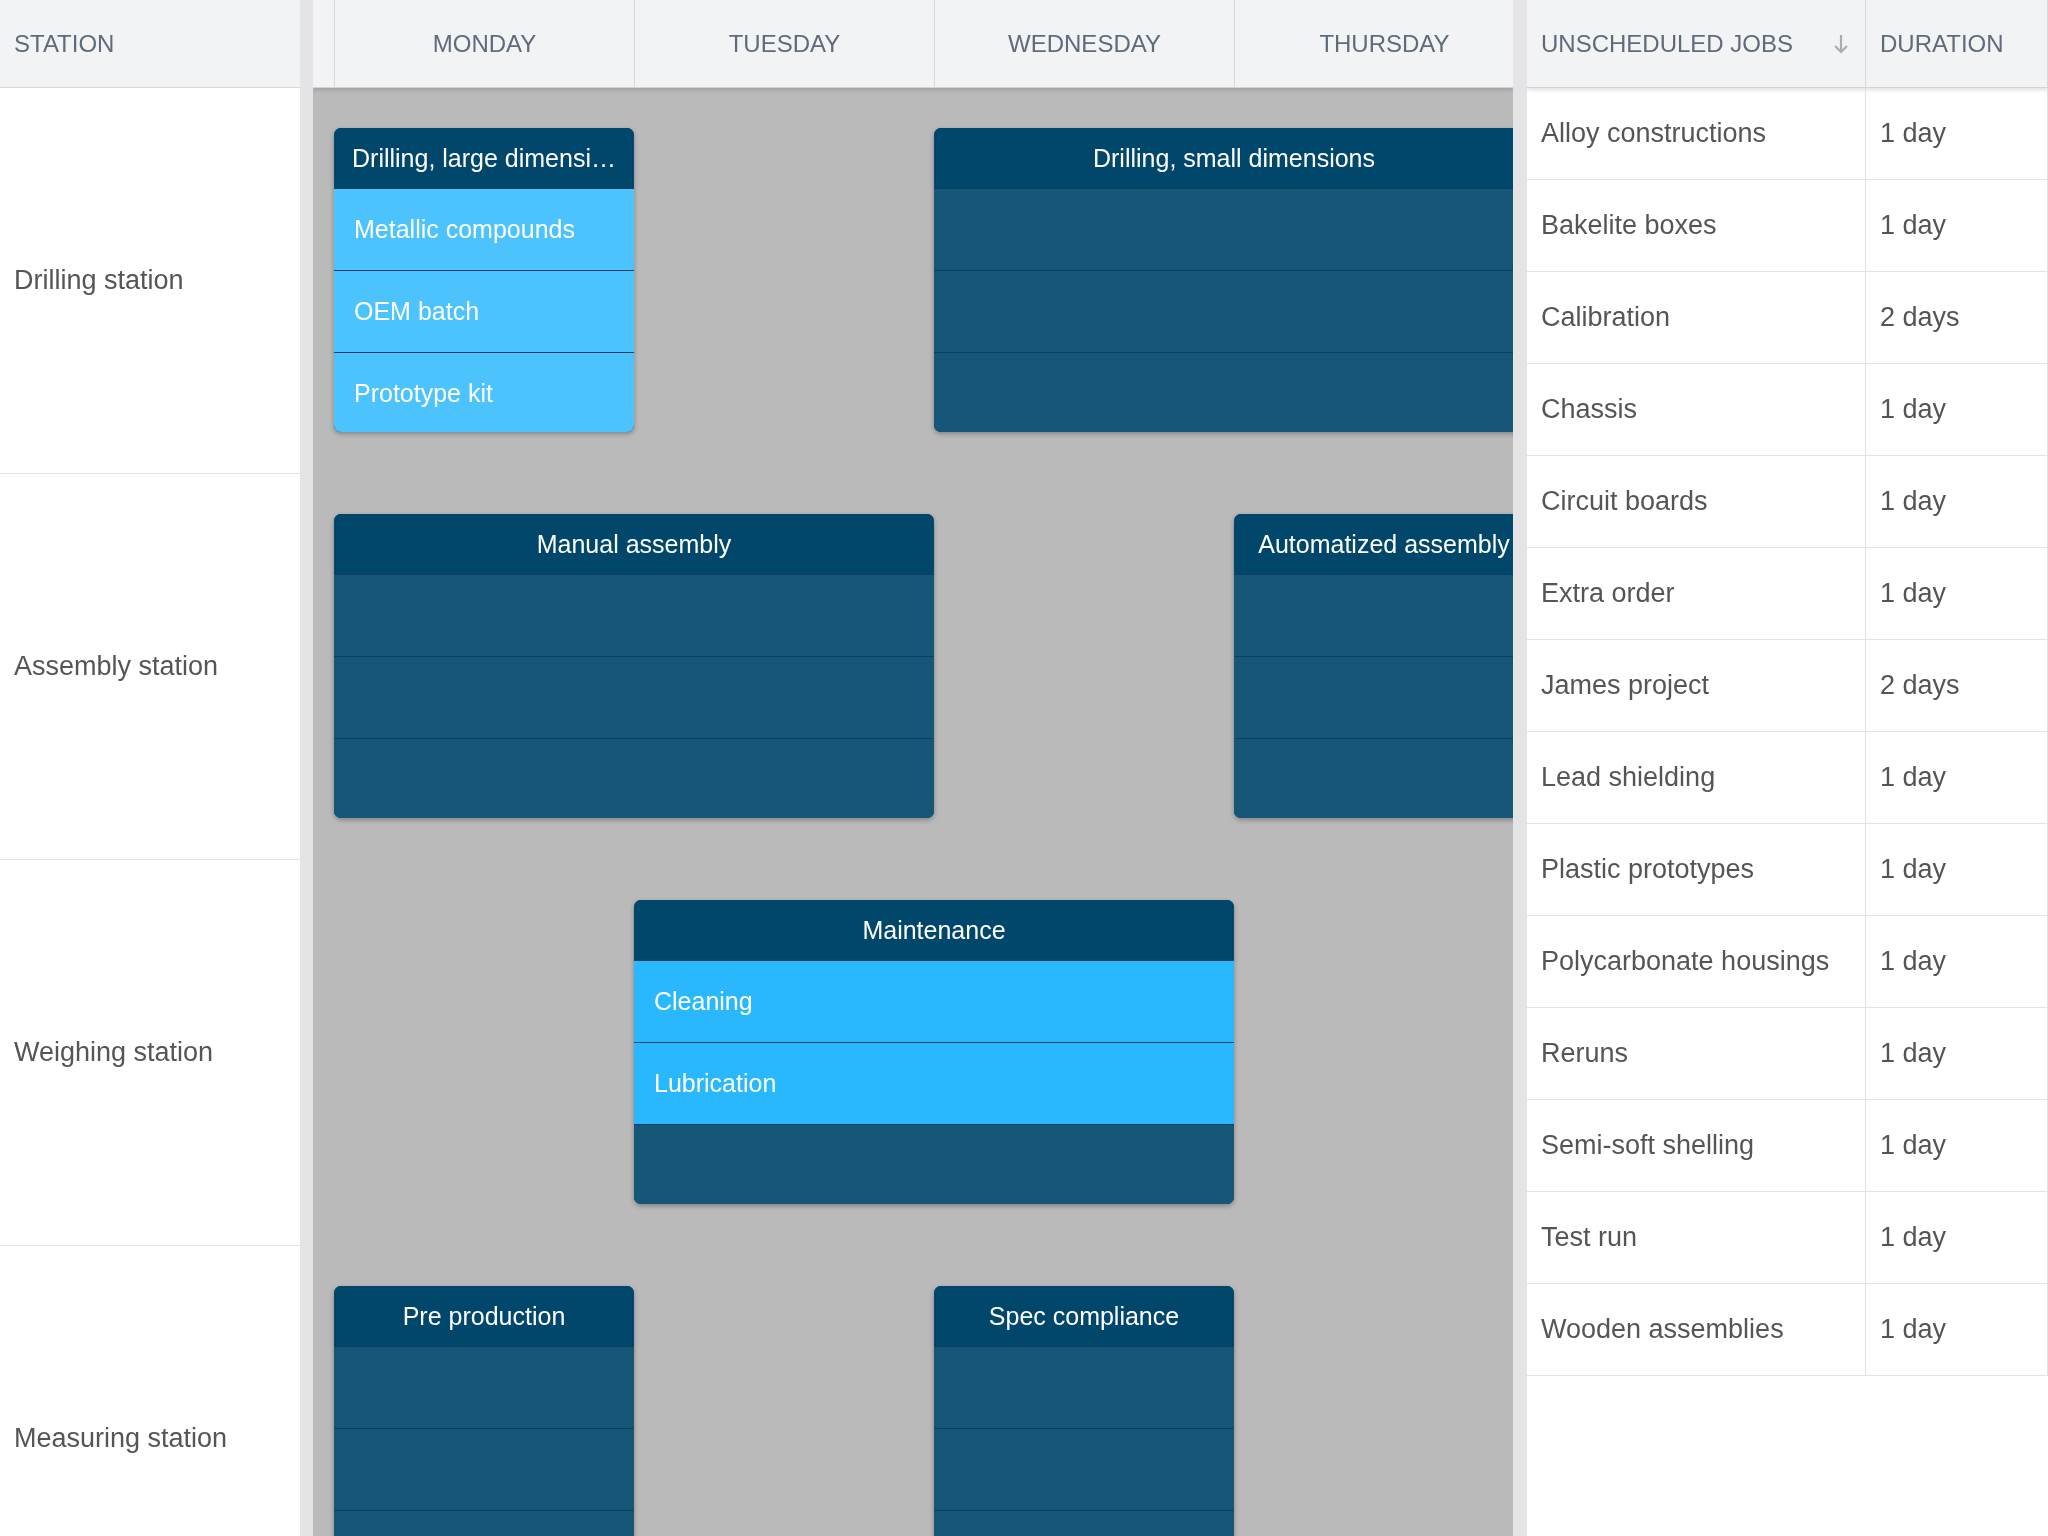  What do you see at coordinates (634, 544) in the screenshot?
I see `event-title: Manual assembly` at bounding box center [634, 544].